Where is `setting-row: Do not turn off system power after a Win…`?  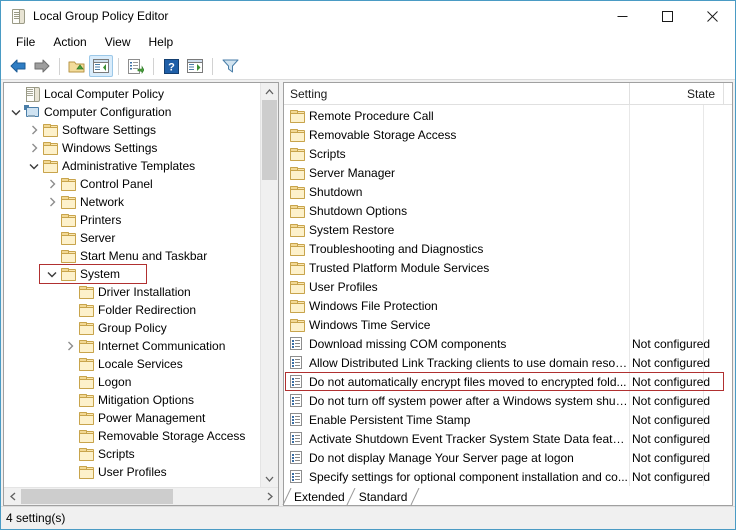
setting-row: Do not turn off system power after a Win… is located at coordinates (508, 400).